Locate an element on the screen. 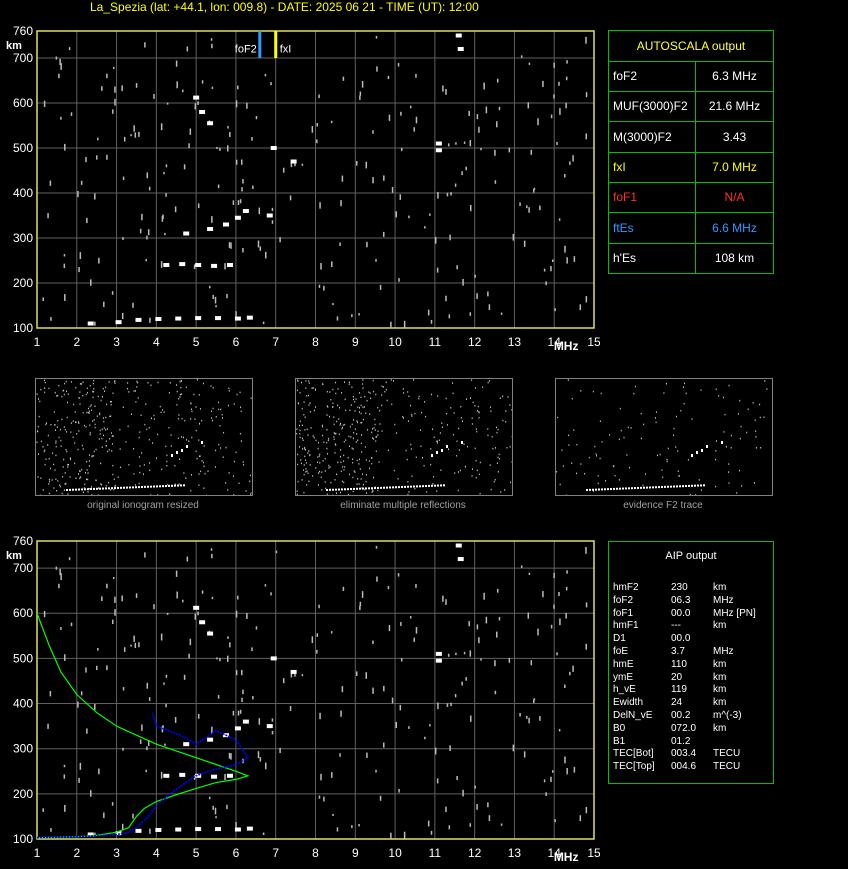 This screenshot has width=848, height=869. y-tick-label: 700 is located at coordinates (23, 58).